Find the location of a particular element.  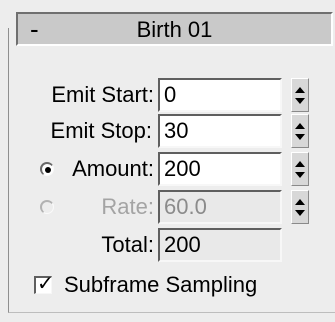

emit-start-field: 0 is located at coordinates (220, 95).